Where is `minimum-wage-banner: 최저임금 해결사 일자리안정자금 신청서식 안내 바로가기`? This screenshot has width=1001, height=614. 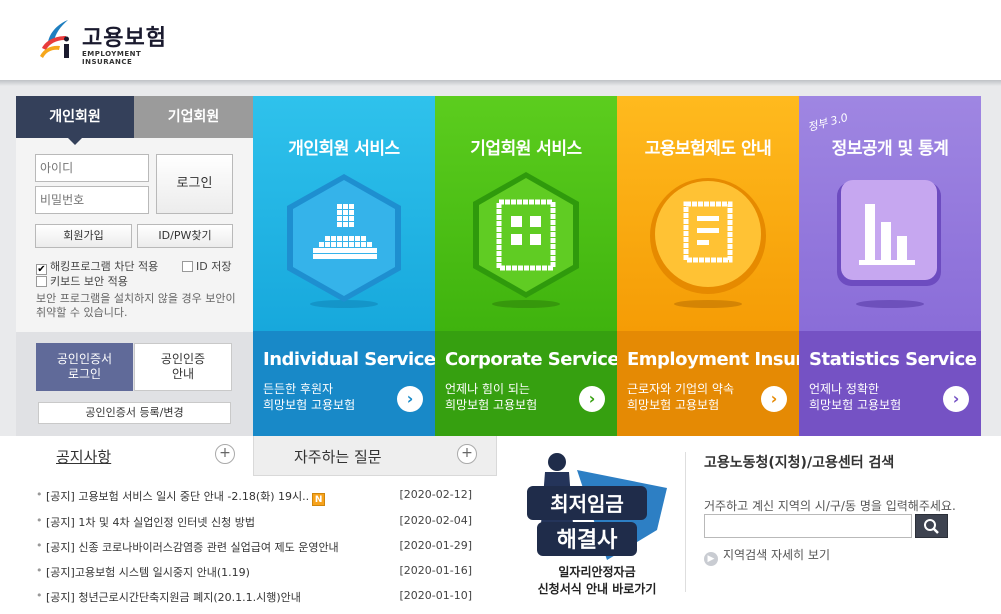
minimum-wage-banner: 최저임금 해결사 일자리안정자금 신청서식 안내 바로가기 is located at coordinates (592, 525).